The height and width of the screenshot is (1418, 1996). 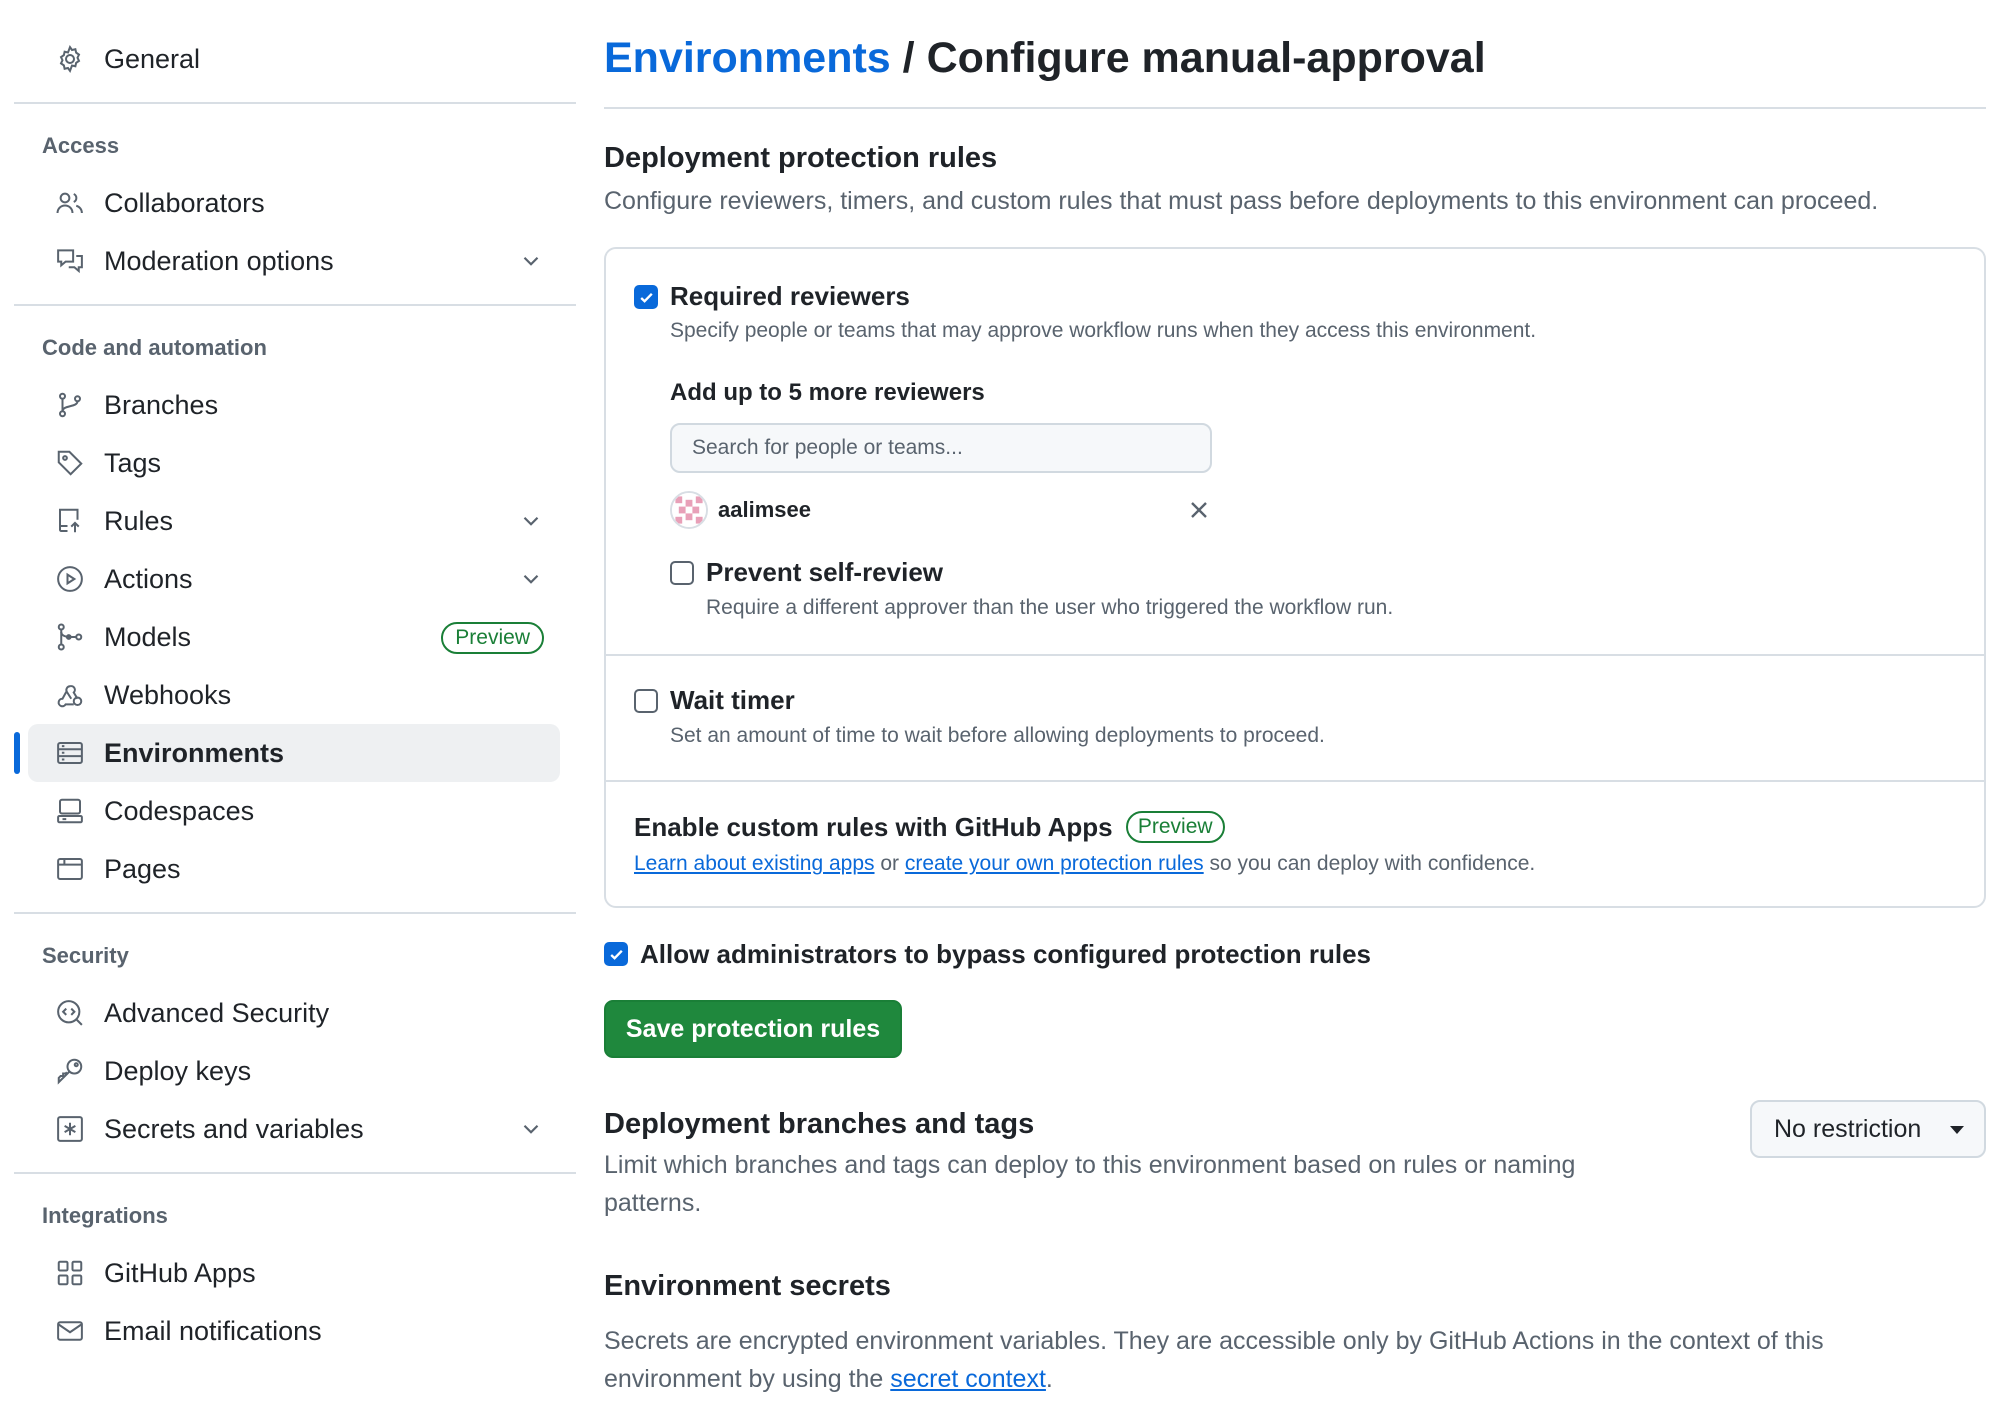 I want to click on sidebar-item-models: Models Preview, so click(x=294, y=637).